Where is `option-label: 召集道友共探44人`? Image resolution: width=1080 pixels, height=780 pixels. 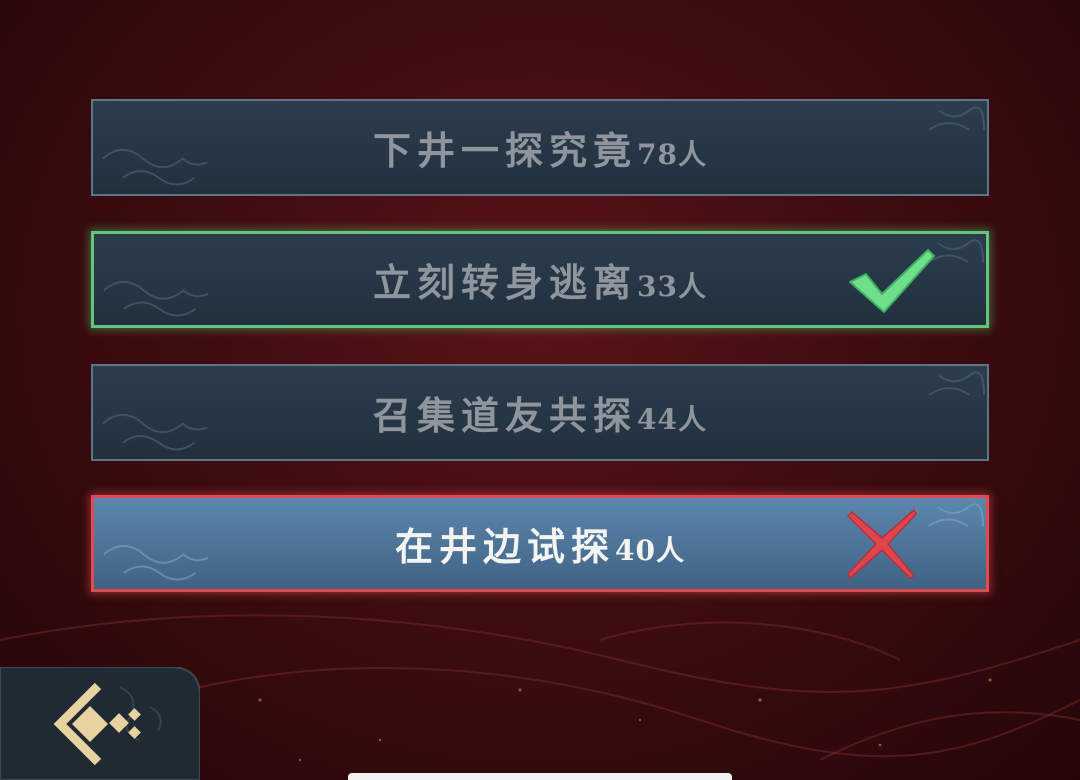 option-label: 召集道友共探44人 is located at coordinates (540, 412).